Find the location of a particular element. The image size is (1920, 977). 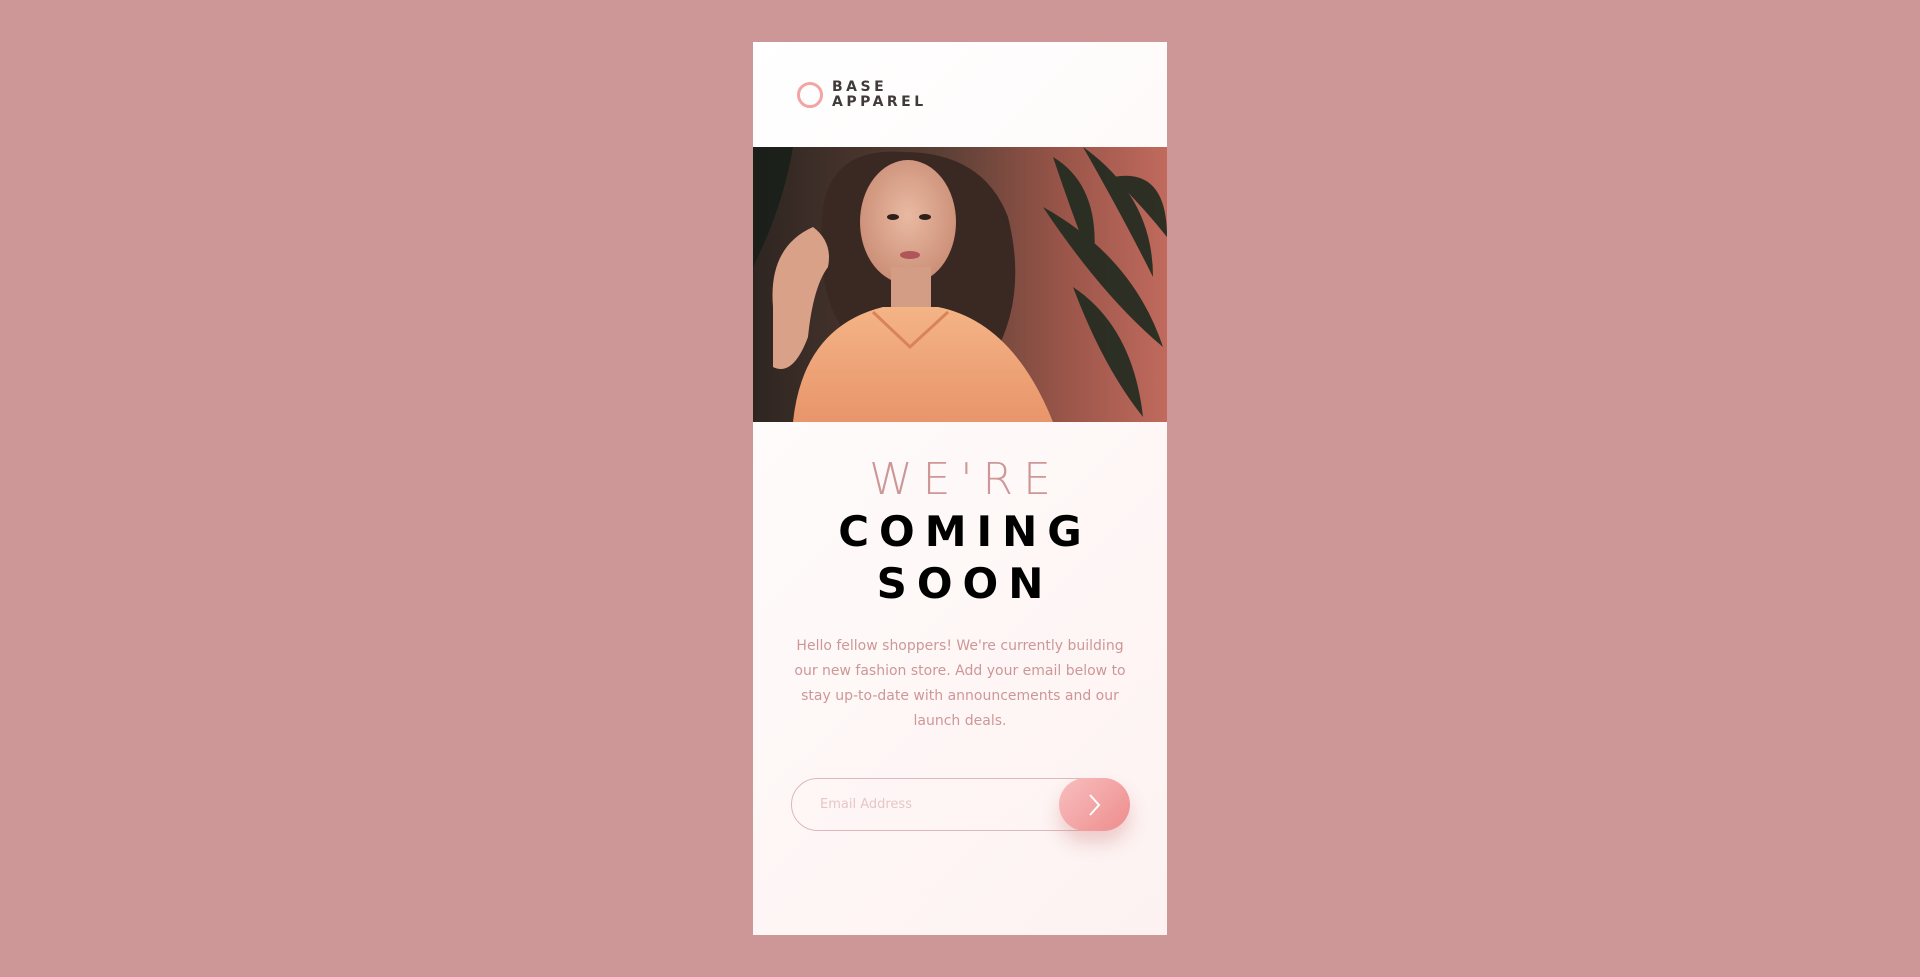

headline-bold-line-1: COMING is located at coordinates (965, 531).